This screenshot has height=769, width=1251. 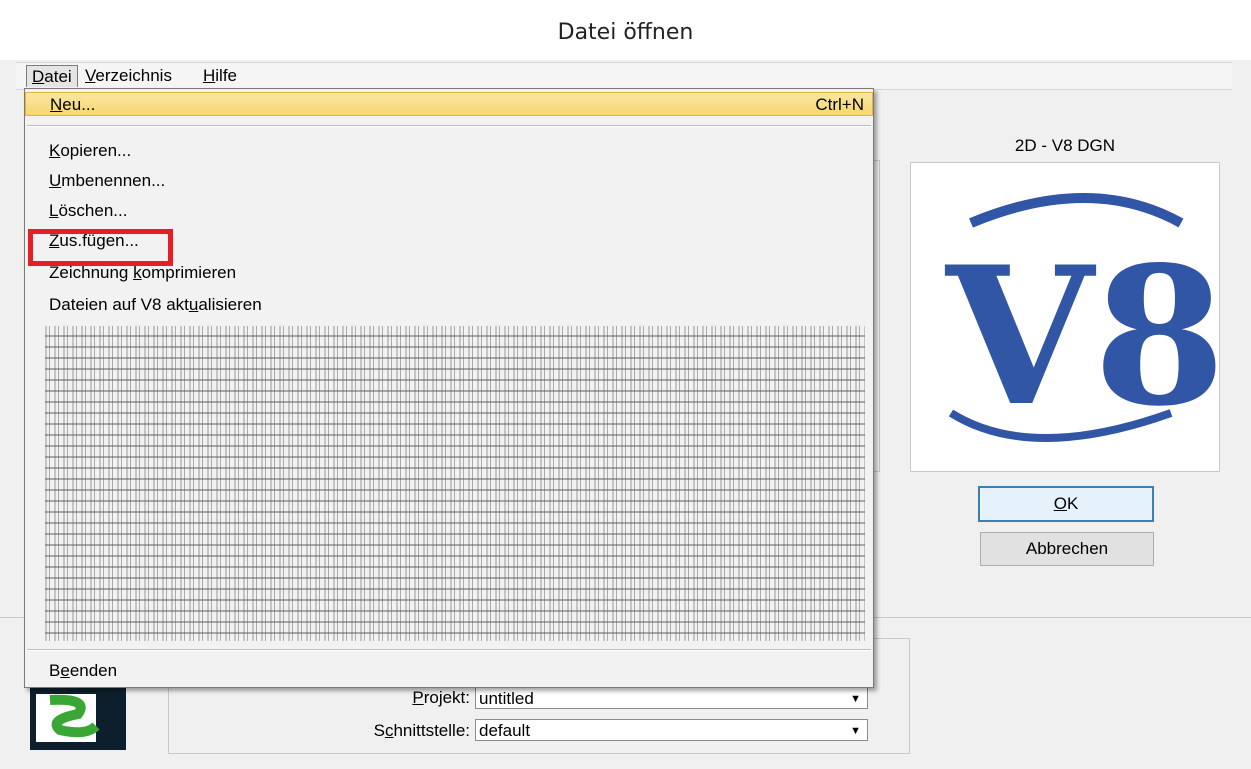 I want to click on title-bar: Datei öffnen, so click(x=625, y=30).